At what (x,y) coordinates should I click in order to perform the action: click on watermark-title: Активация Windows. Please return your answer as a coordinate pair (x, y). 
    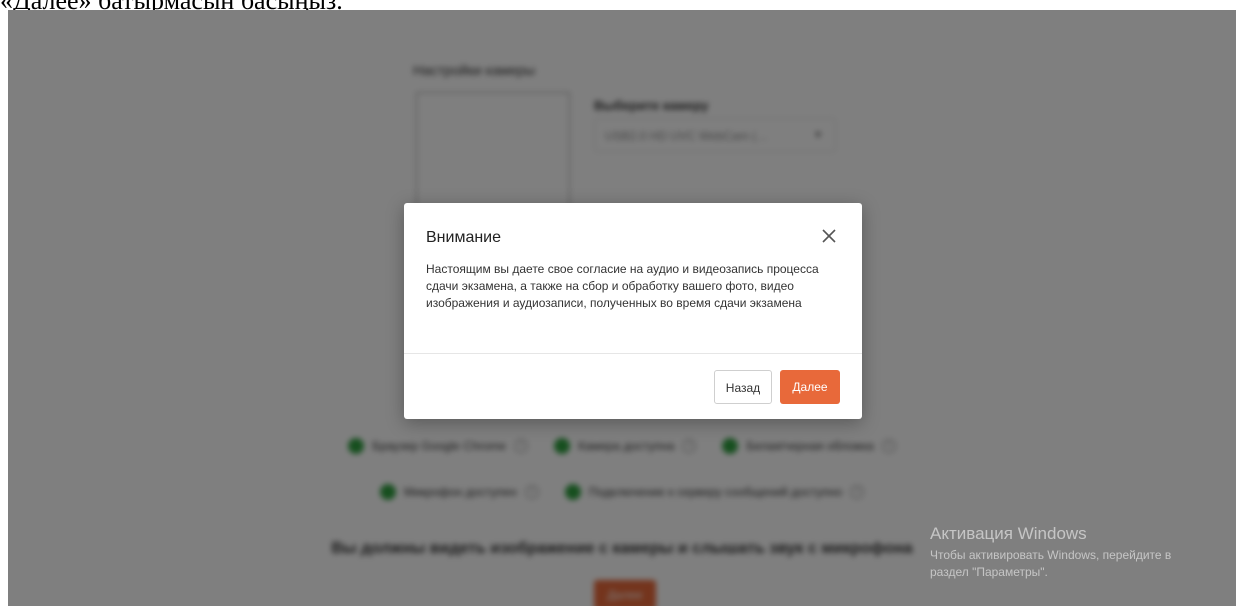
    Looking at the image, I should click on (1008, 533).